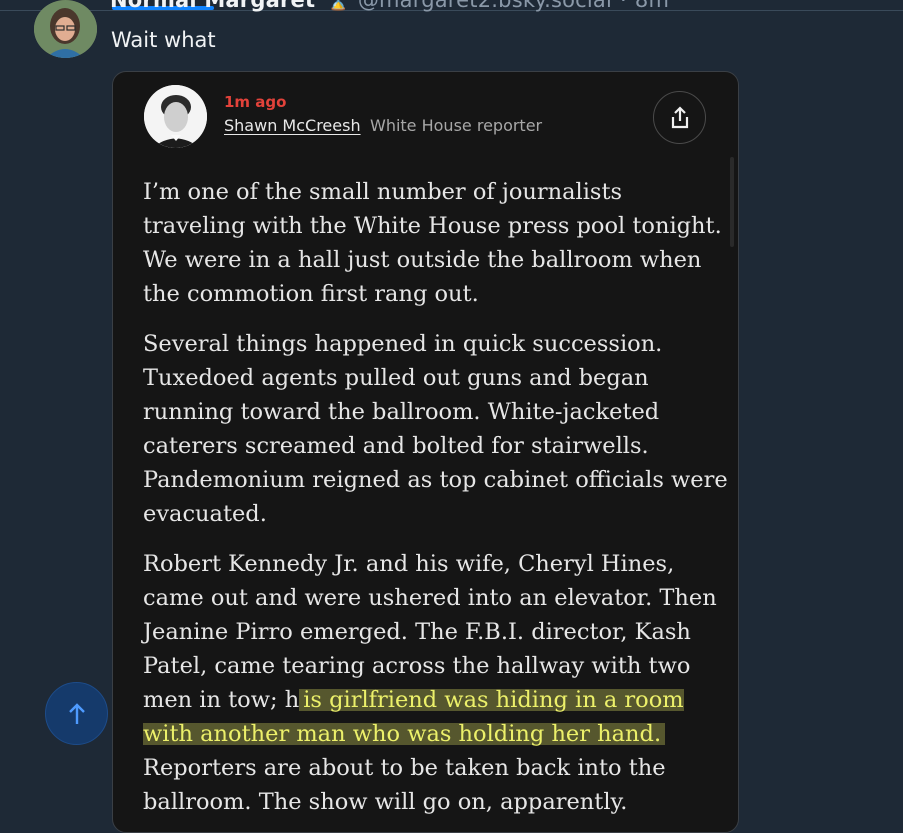 This screenshot has height=833, width=903. What do you see at coordinates (338, 6) in the screenshot?
I see `hourglass-icon: ⌛` at bounding box center [338, 6].